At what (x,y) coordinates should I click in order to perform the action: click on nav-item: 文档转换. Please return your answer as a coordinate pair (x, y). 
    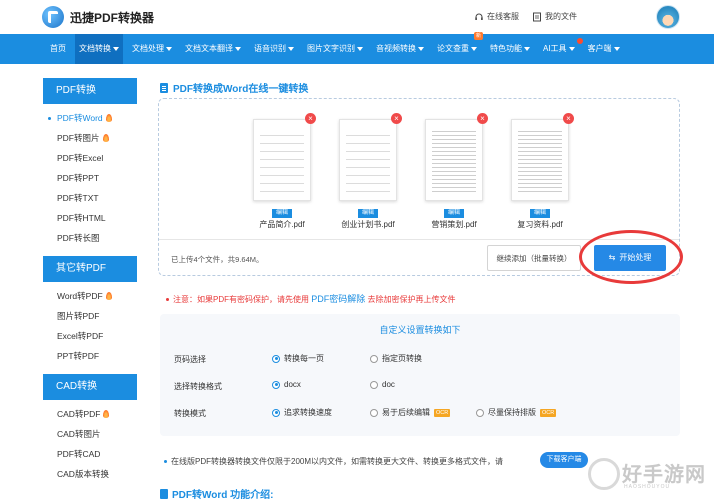
    Looking at the image, I should click on (99, 49).